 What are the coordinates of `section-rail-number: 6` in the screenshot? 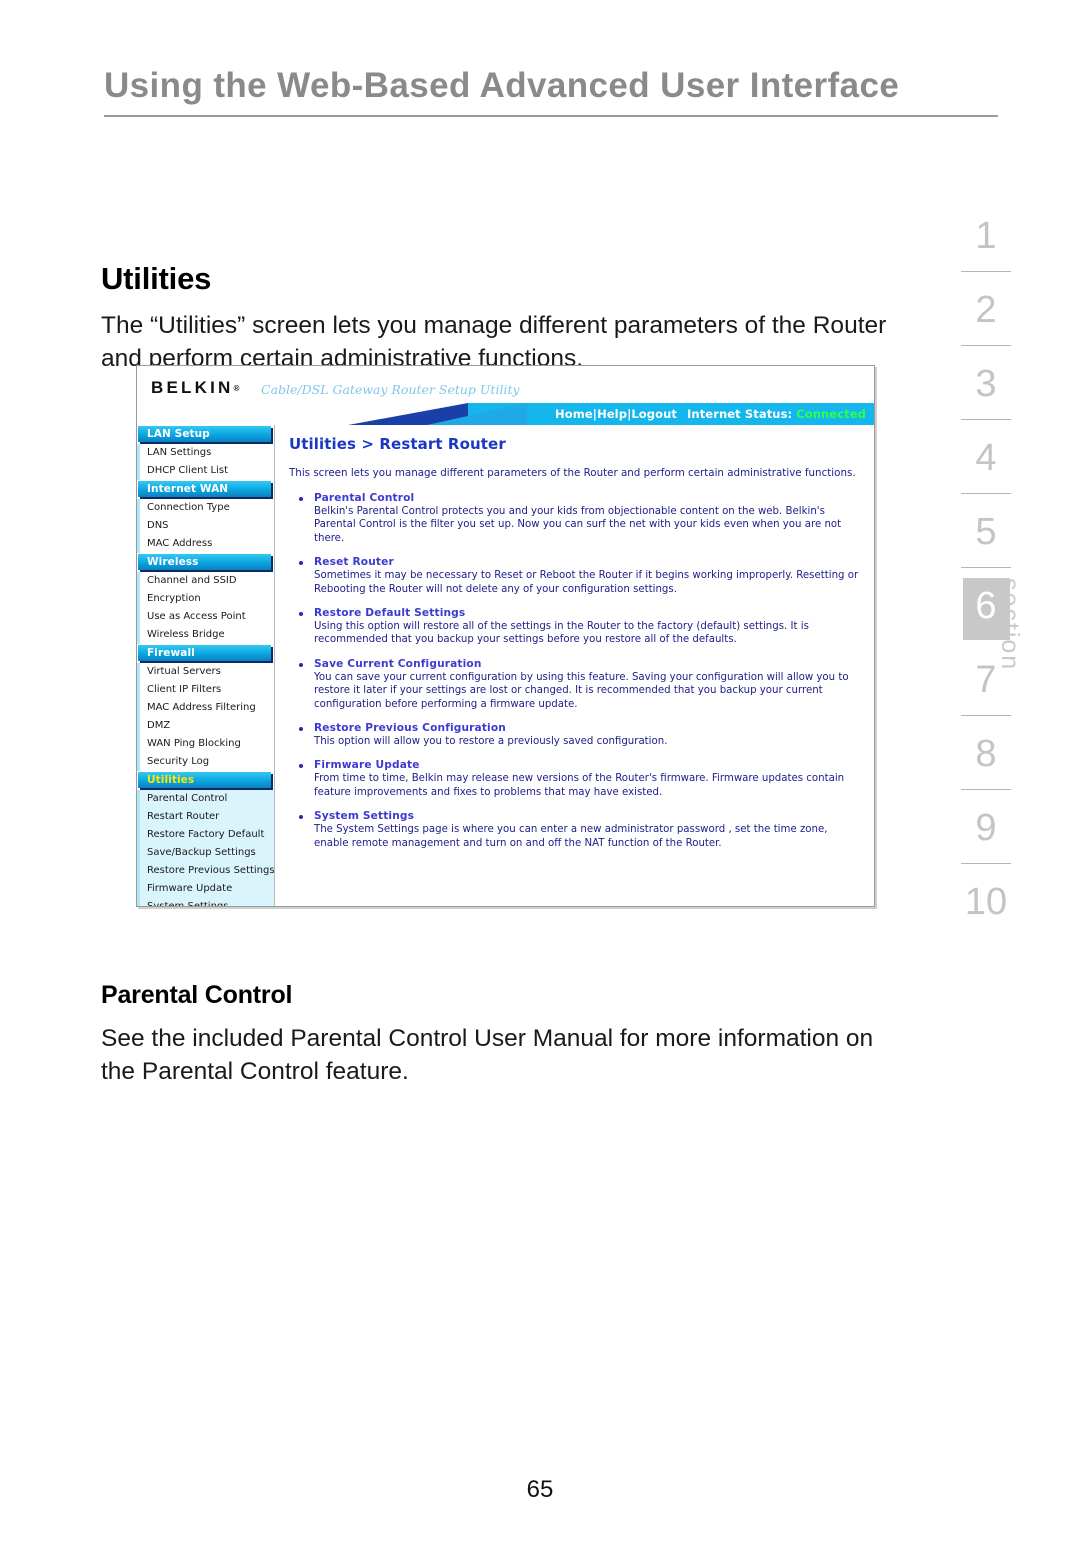 It's located at (986, 606).